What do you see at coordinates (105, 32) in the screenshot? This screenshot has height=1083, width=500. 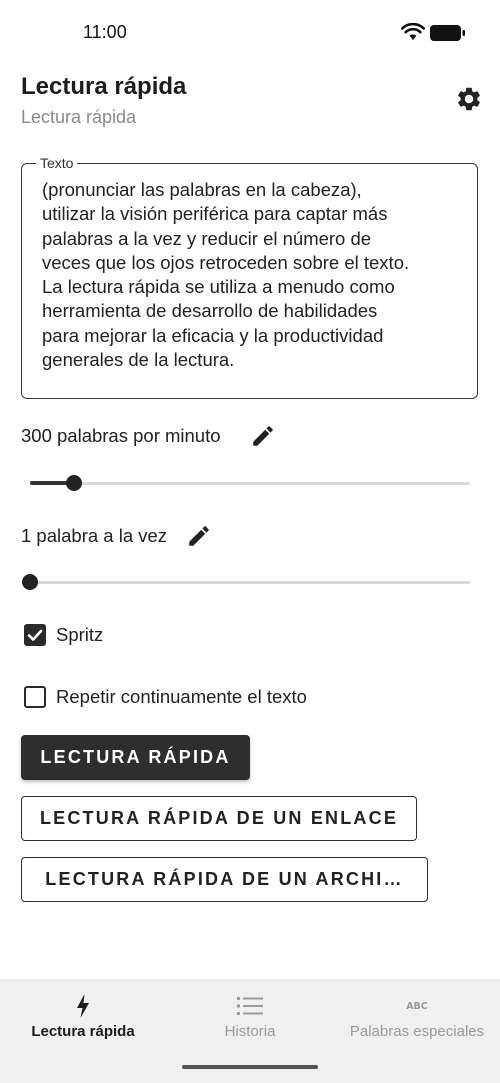 I see `status-time: 11:00` at bounding box center [105, 32].